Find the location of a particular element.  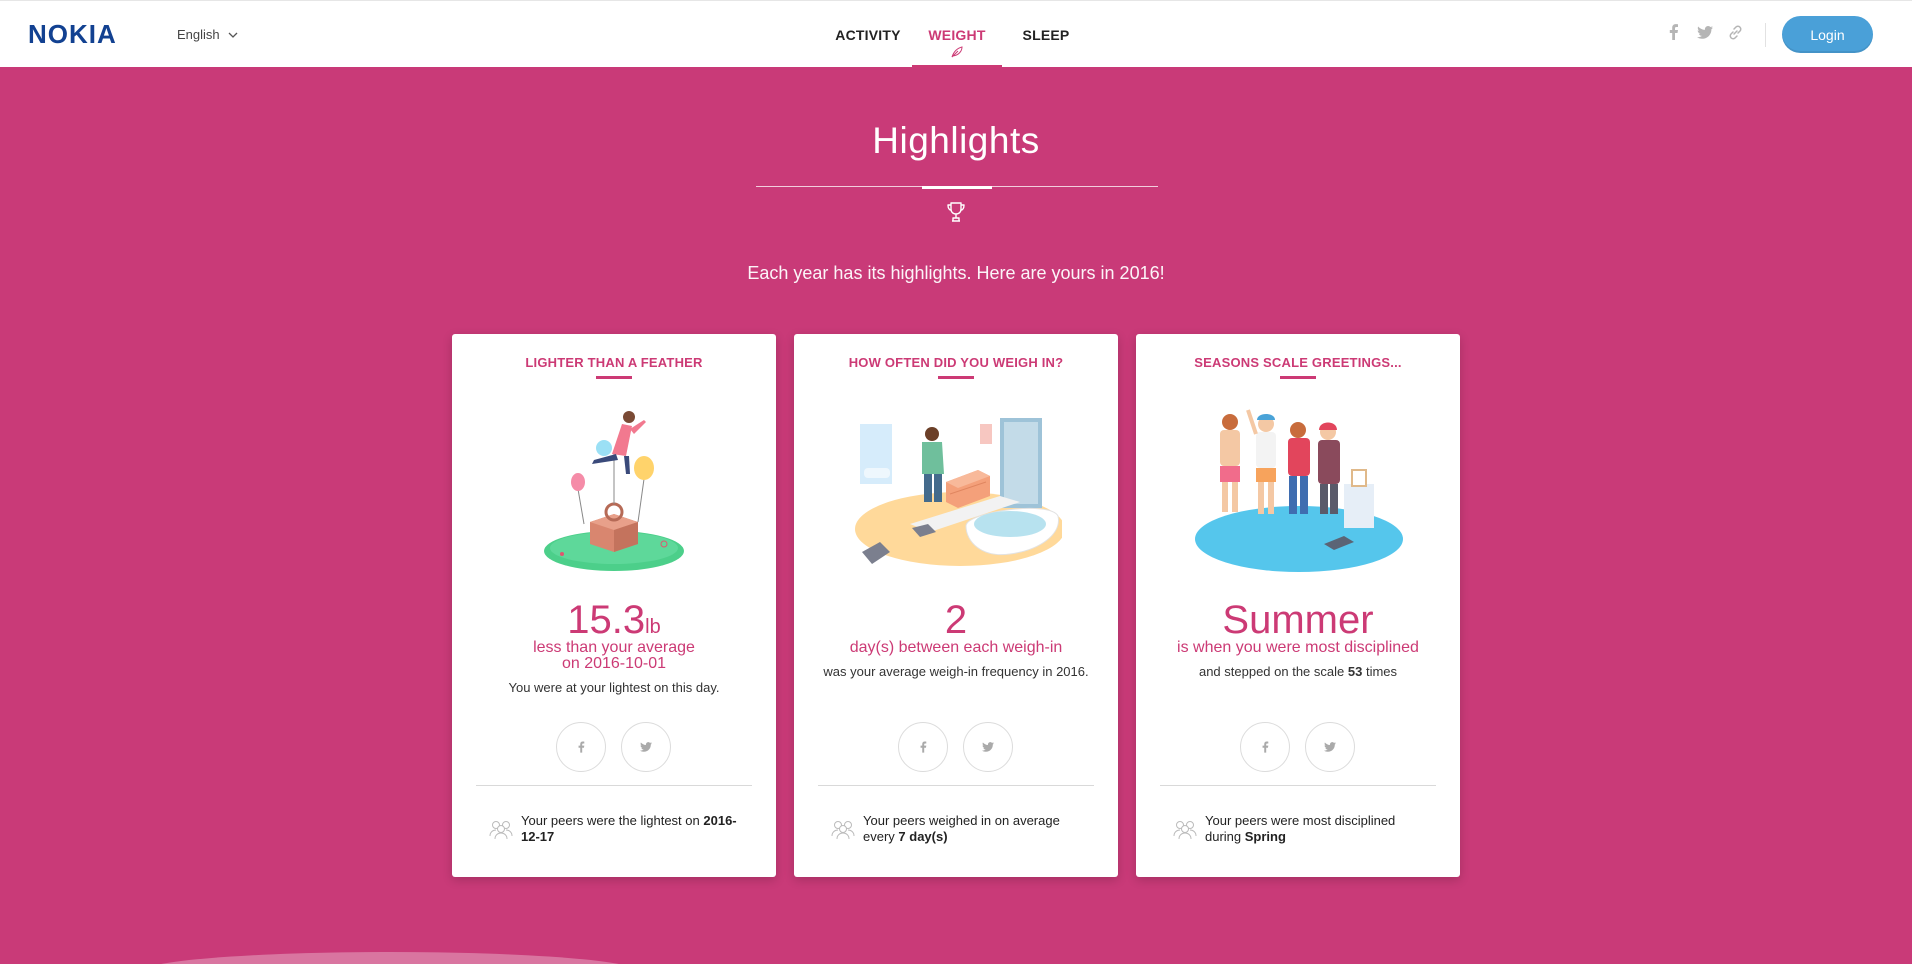

peers-value: Spring is located at coordinates (1265, 836).